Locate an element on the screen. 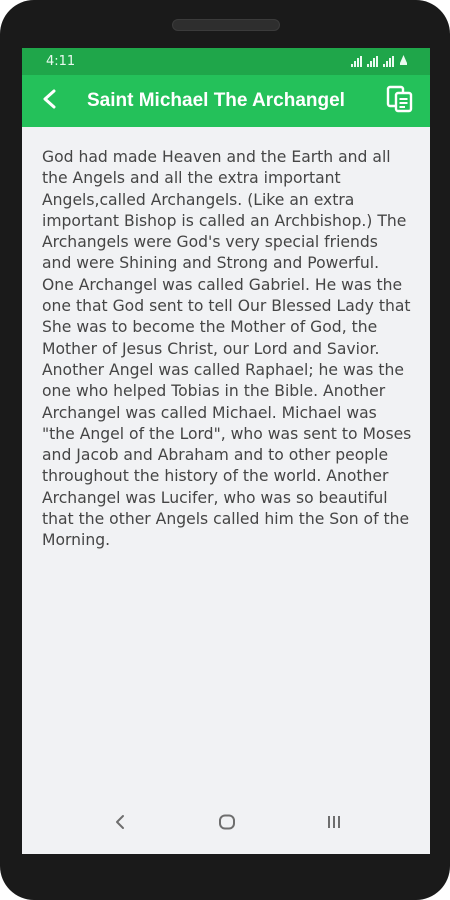 The width and height of the screenshot is (450, 900). battery-saver-icon is located at coordinates (403, 61).